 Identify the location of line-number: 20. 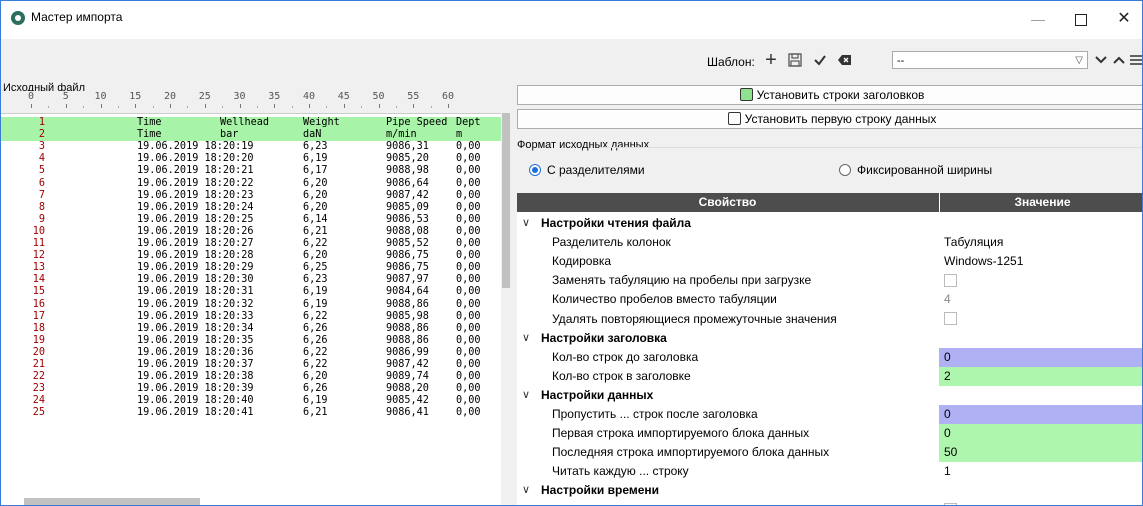
(38, 352).